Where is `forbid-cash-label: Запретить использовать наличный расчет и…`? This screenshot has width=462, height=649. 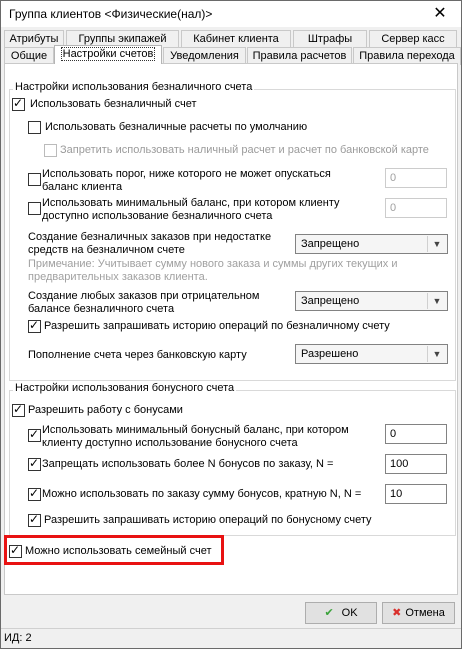 forbid-cash-label: Запретить использовать наличный расчет и… is located at coordinates (244, 150).